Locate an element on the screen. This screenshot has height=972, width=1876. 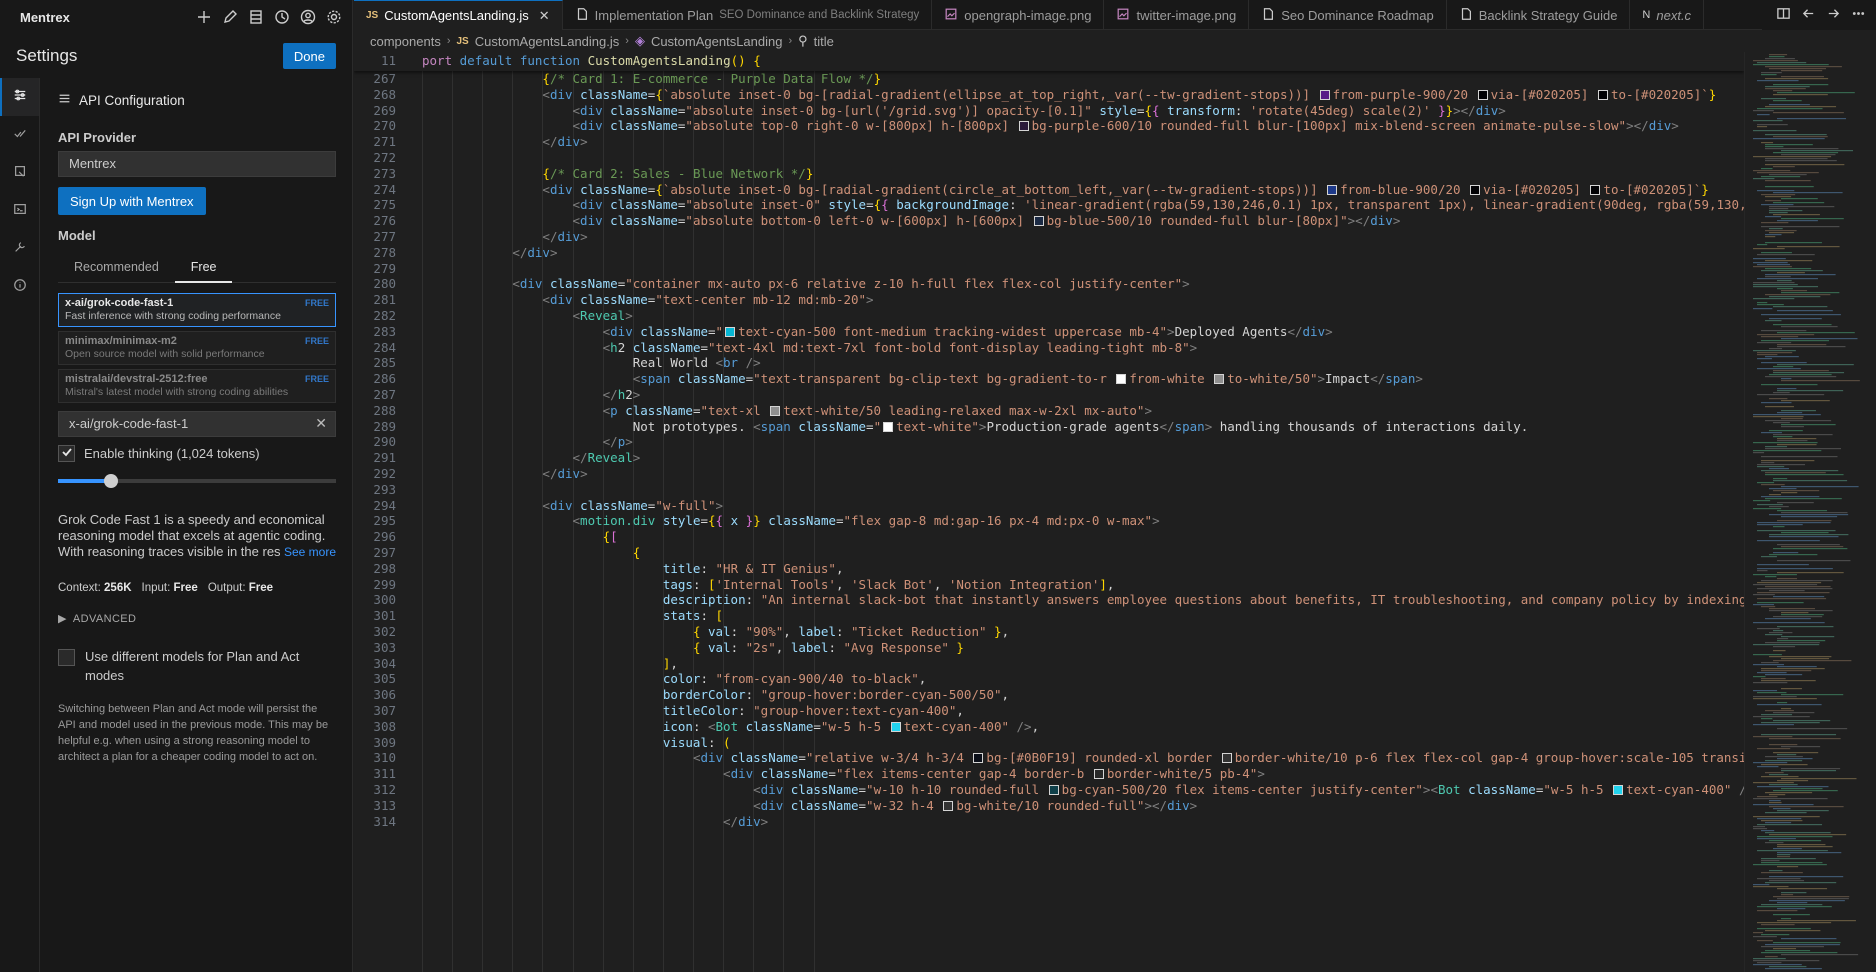
panel-toolbar is located at coordinates (269, 17).